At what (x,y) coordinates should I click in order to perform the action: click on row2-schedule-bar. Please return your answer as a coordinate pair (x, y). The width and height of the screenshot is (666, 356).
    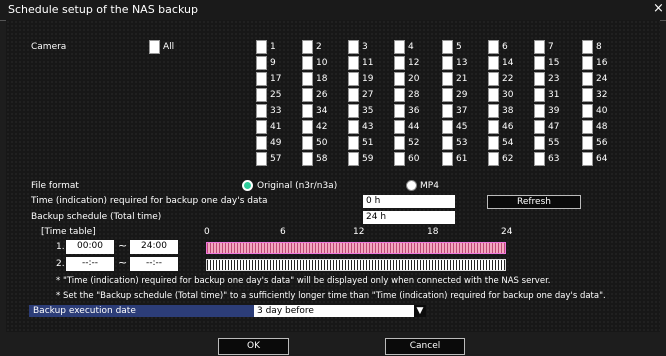
    Looking at the image, I should click on (356, 265).